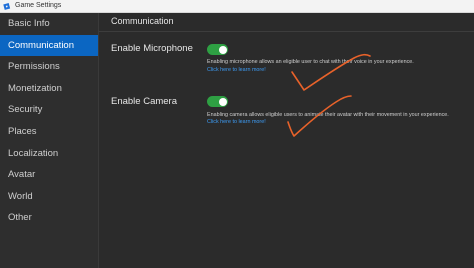  I want to click on sidebar-item-security: Security, so click(49, 110).